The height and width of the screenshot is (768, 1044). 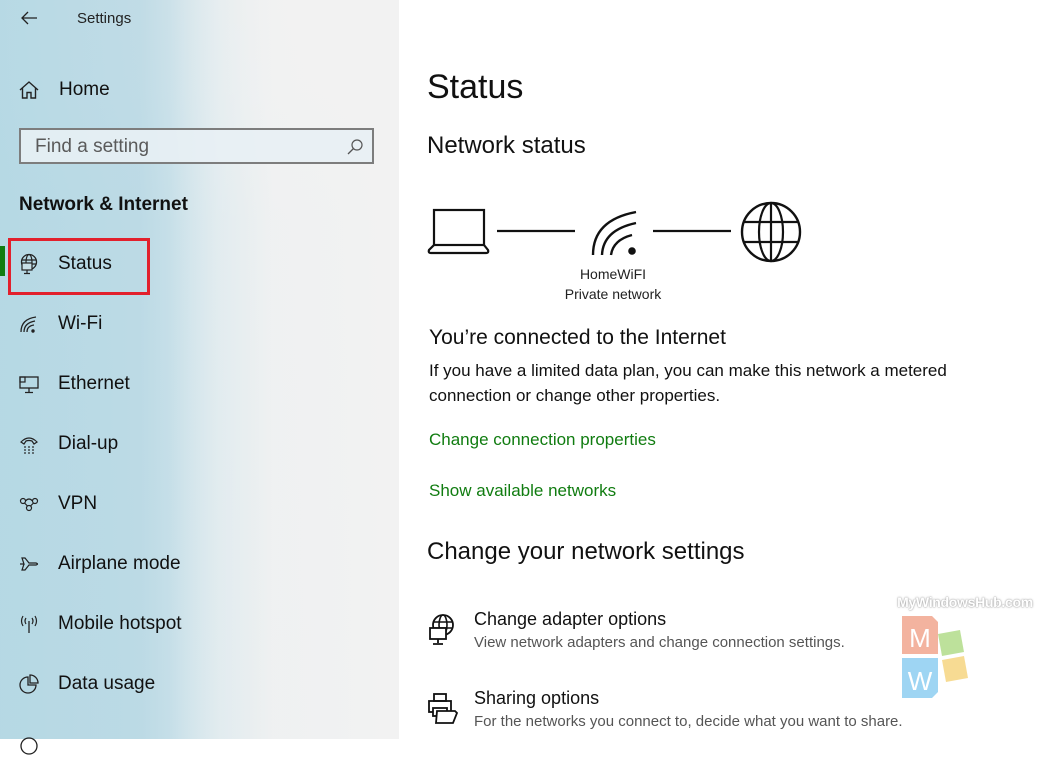 What do you see at coordinates (577, 337) in the screenshot?
I see `connection-heading: You’re connected to the Internet` at bounding box center [577, 337].